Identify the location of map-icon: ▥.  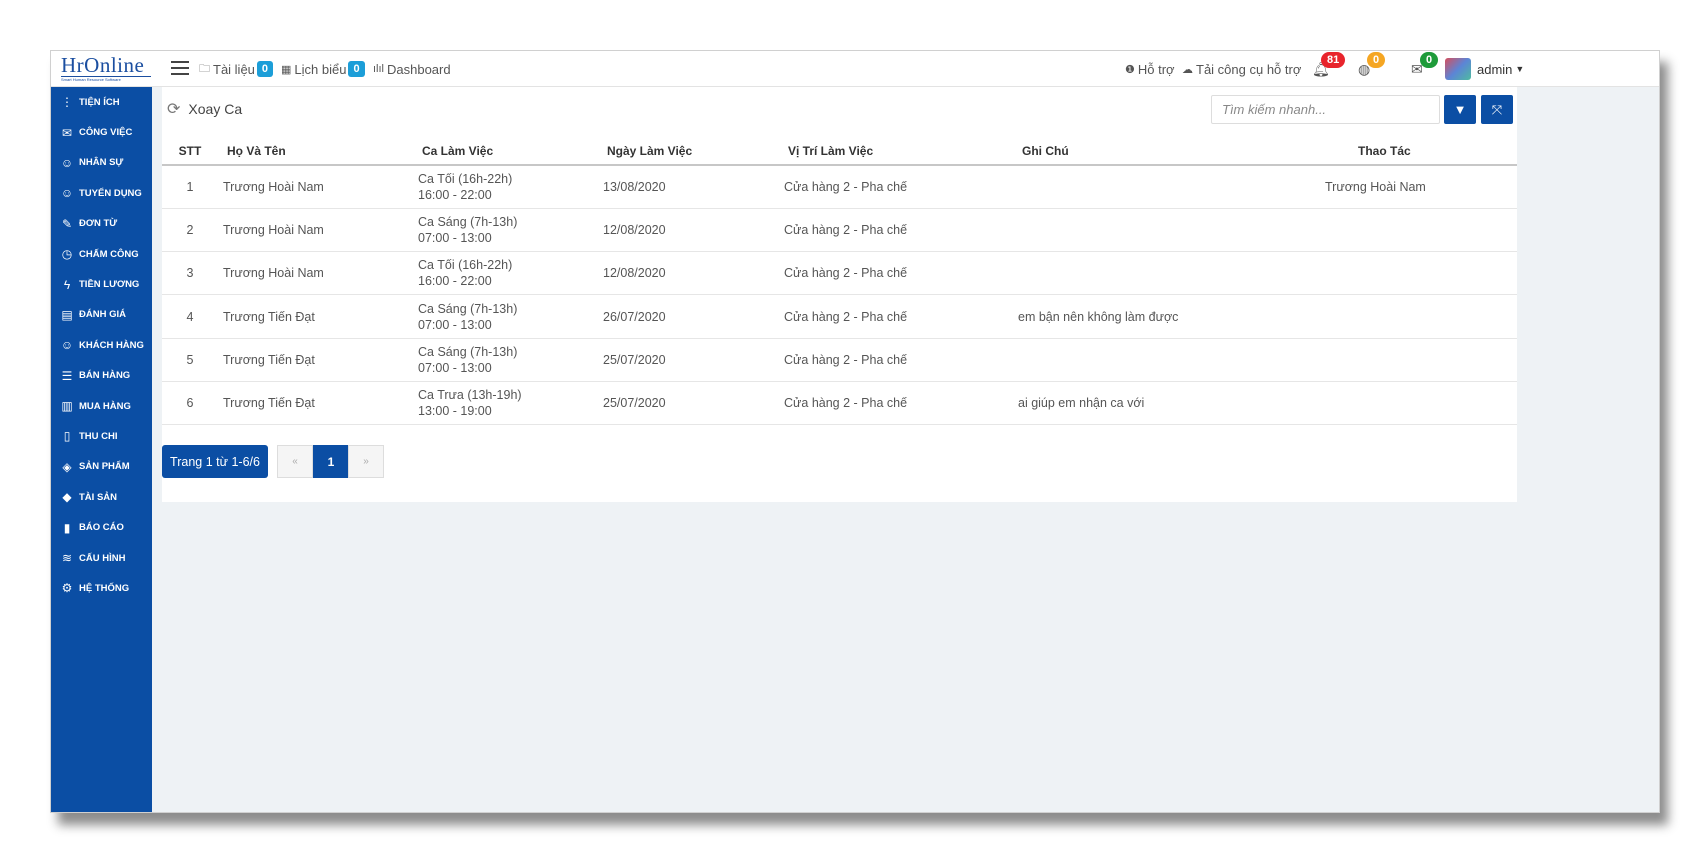
(67, 406).